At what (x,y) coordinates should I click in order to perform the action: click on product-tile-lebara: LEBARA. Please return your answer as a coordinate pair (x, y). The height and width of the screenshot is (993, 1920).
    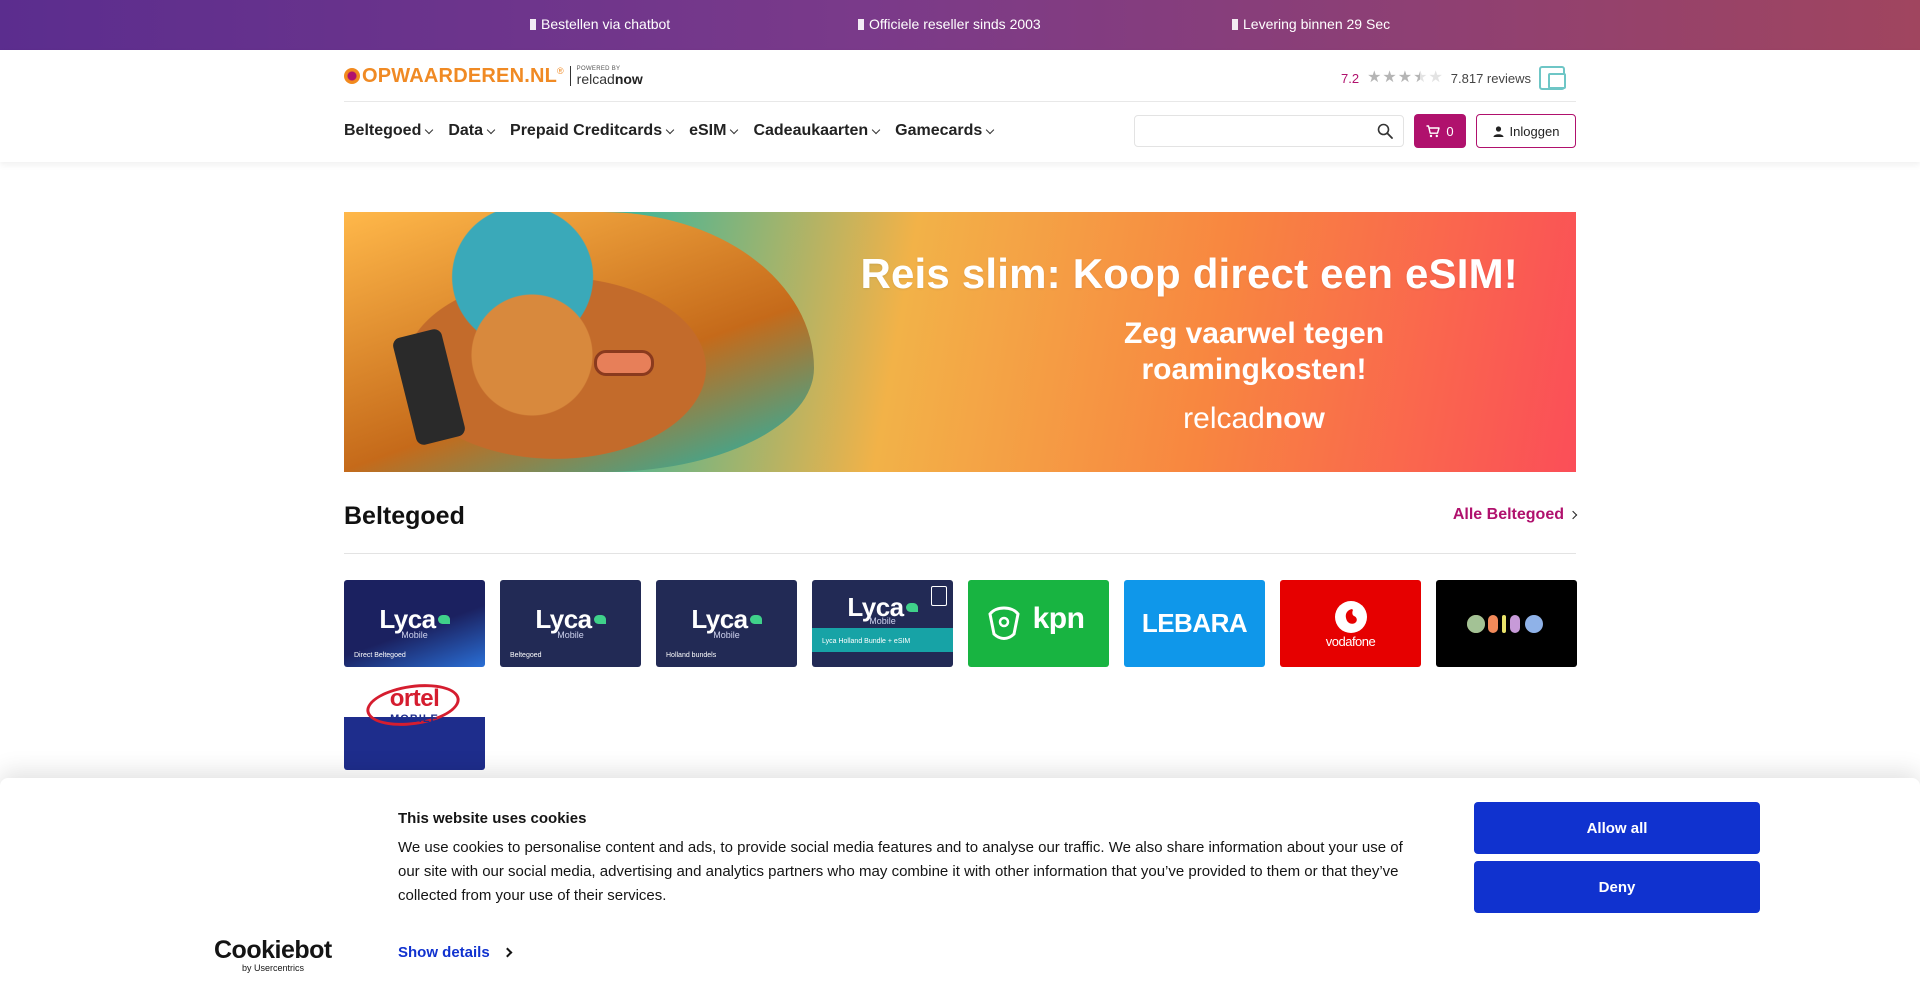
    Looking at the image, I should click on (1194, 623).